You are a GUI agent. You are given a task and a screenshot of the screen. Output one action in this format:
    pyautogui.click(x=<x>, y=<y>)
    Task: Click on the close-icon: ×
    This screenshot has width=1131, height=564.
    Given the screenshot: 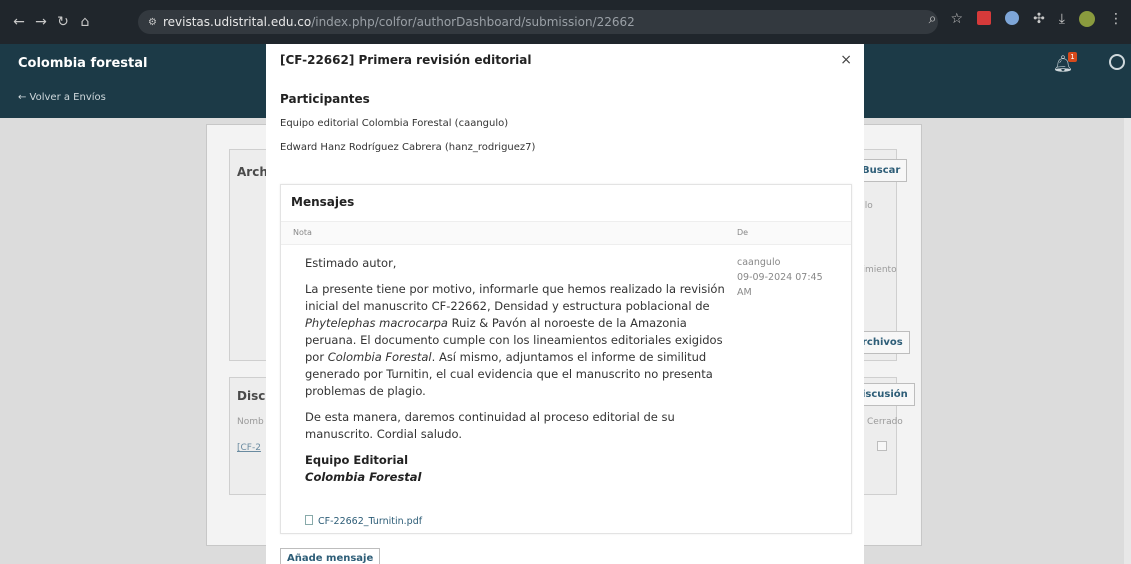 What is the action you would take?
    pyautogui.click(x=846, y=60)
    